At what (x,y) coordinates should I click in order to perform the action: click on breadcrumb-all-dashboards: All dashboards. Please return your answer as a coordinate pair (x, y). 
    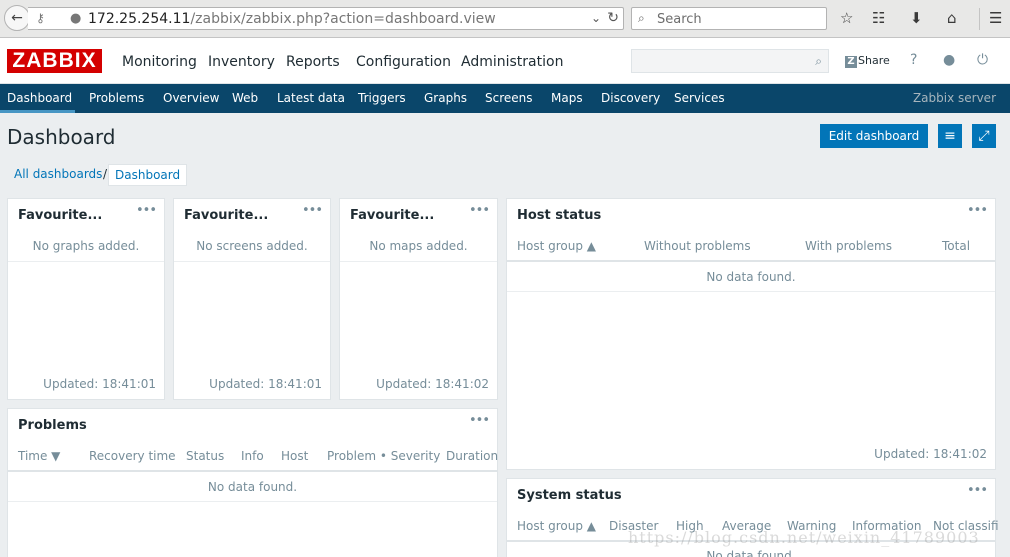
    Looking at the image, I should click on (58, 175).